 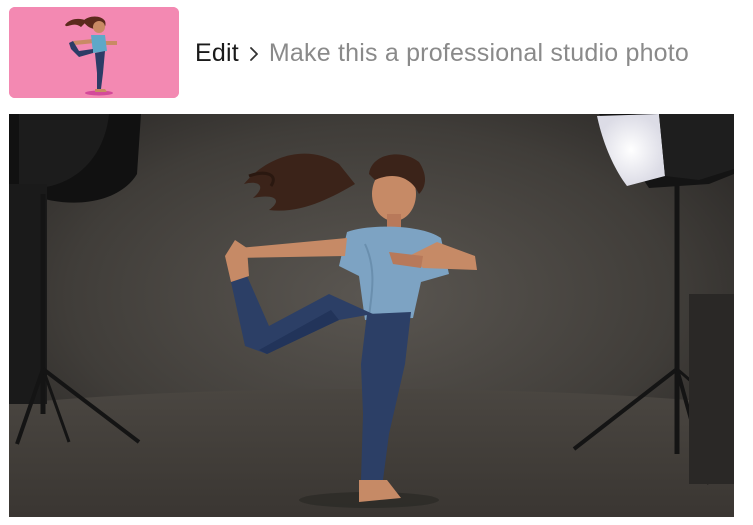 I want to click on edit-prompt-text: Make this a professional studio photo, so click(x=479, y=52).